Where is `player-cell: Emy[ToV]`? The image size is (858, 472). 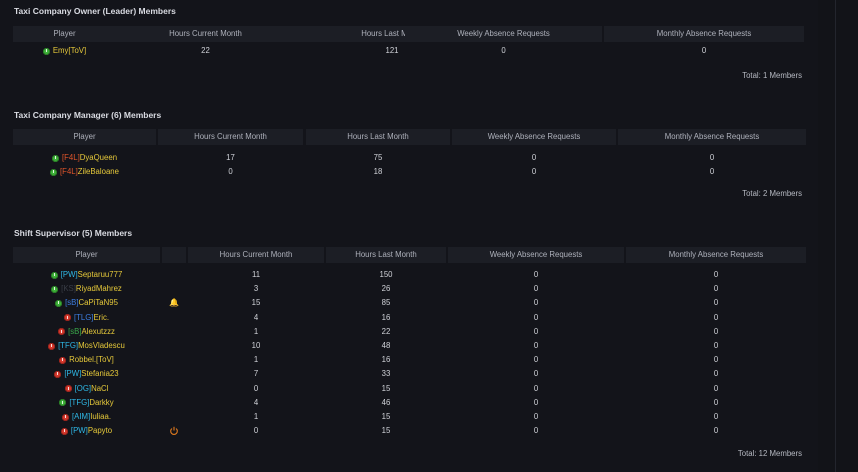
player-cell: Emy[ToV] is located at coordinates (64, 51).